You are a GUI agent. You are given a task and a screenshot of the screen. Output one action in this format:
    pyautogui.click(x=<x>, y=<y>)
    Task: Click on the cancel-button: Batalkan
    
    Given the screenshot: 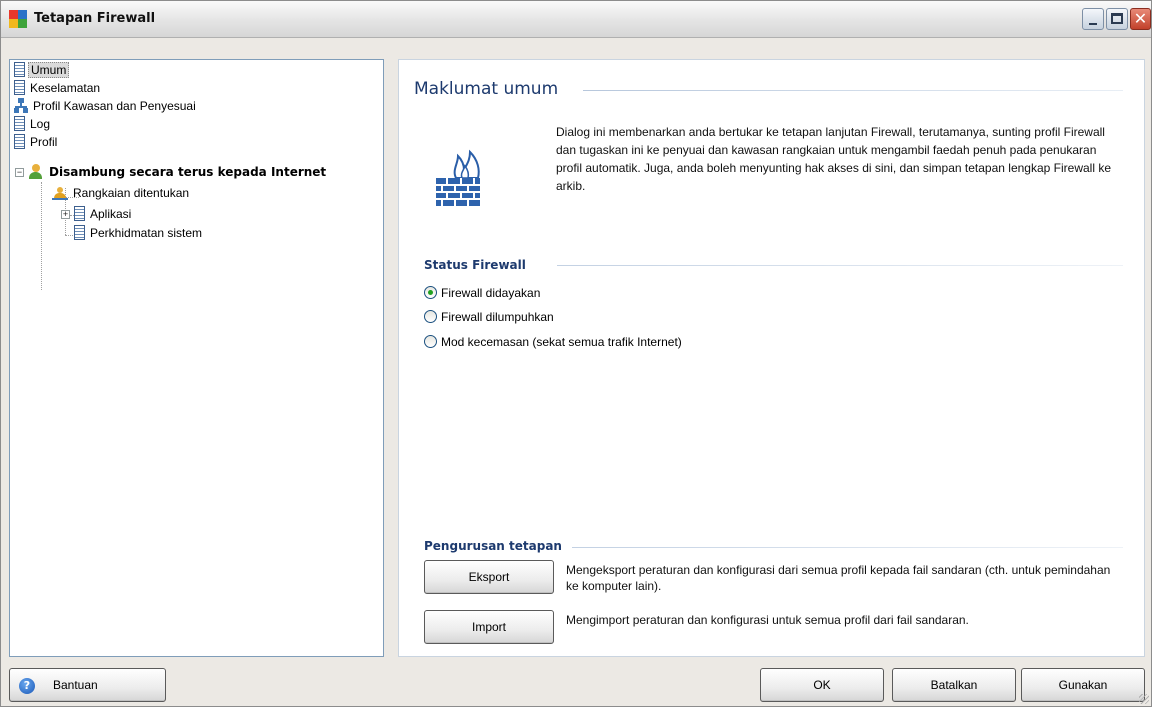 What is the action you would take?
    pyautogui.click(x=954, y=685)
    